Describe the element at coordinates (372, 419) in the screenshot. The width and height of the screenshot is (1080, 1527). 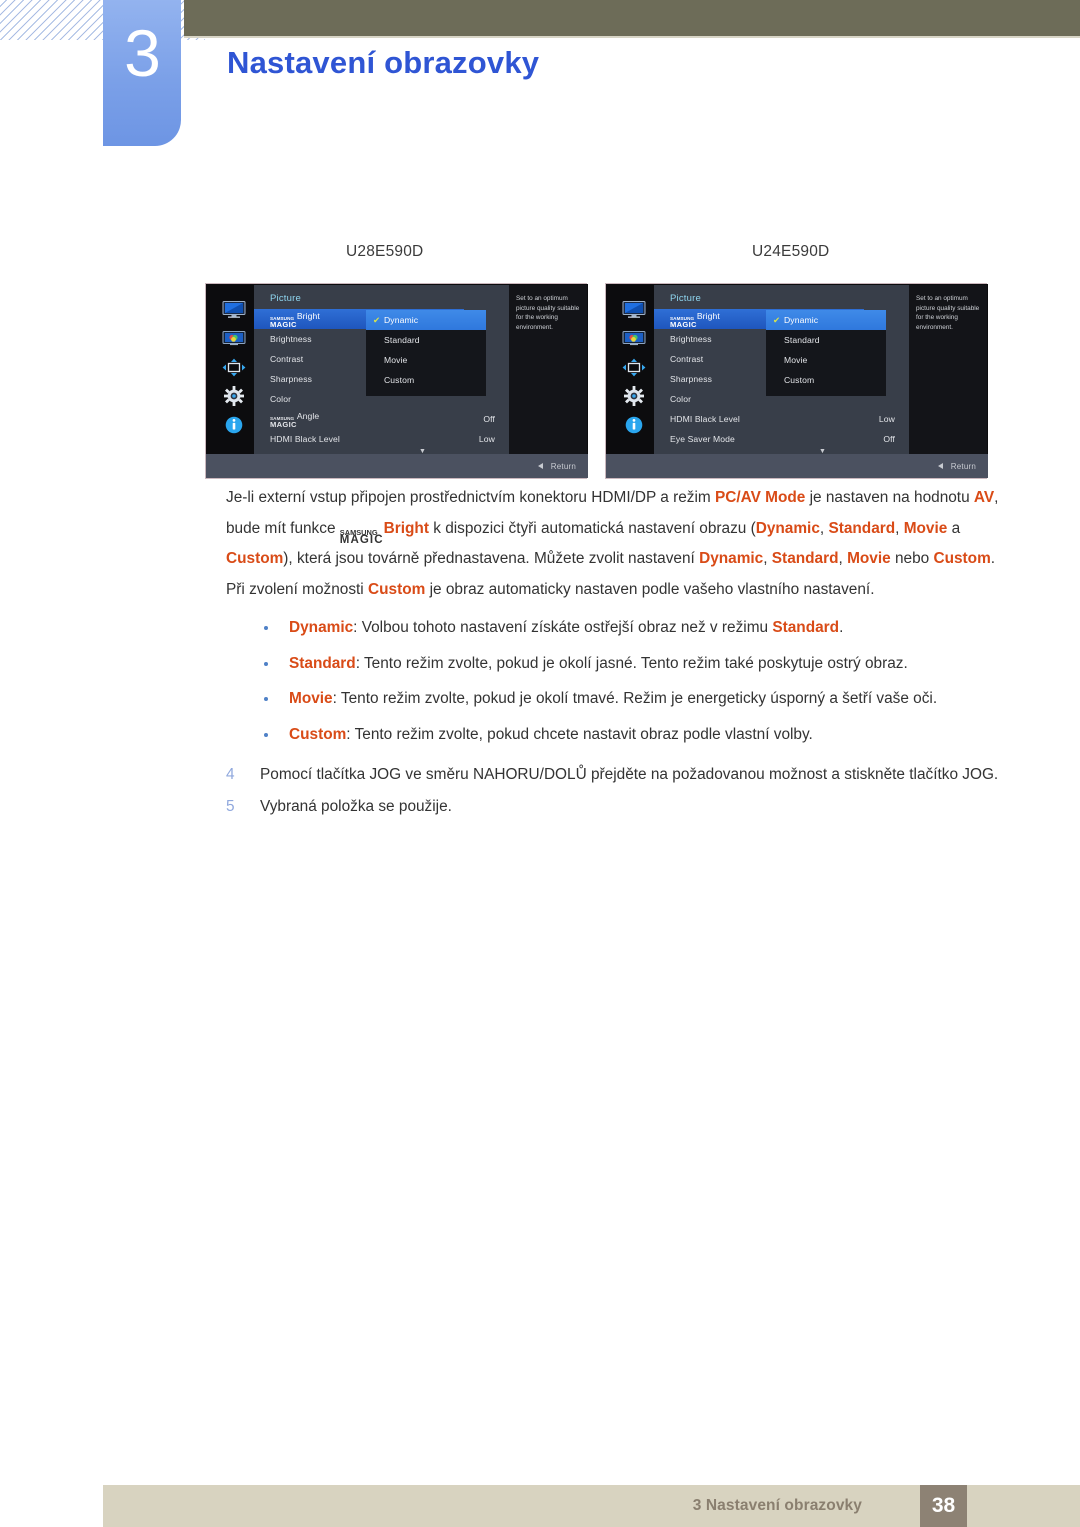
I see `osd-menu-item-label: SAMSUNG MAGIC Angle` at that location.